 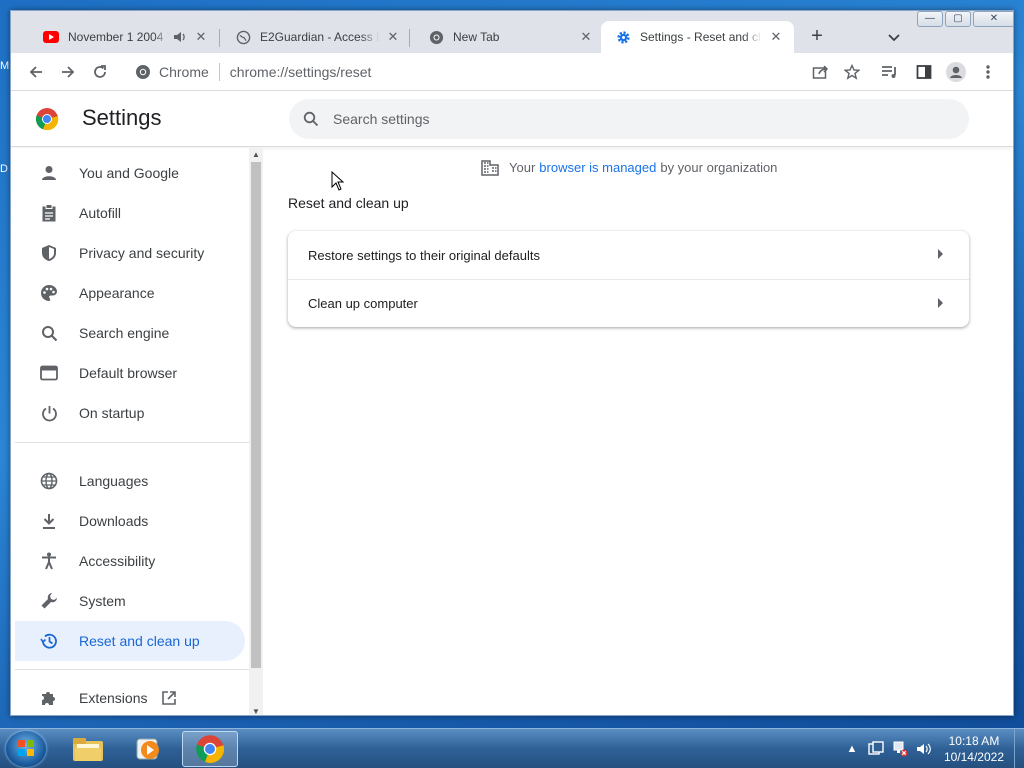 I want to click on scroll-up-arrow: ▲, so click(x=256, y=154).